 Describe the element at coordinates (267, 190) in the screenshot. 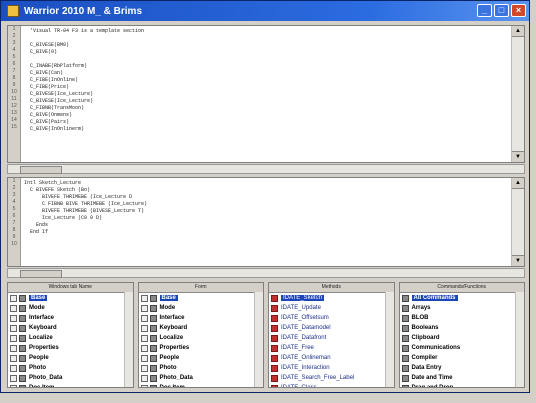

I see `code-line: C BIVEFE Sketch (Bo)` at that location.